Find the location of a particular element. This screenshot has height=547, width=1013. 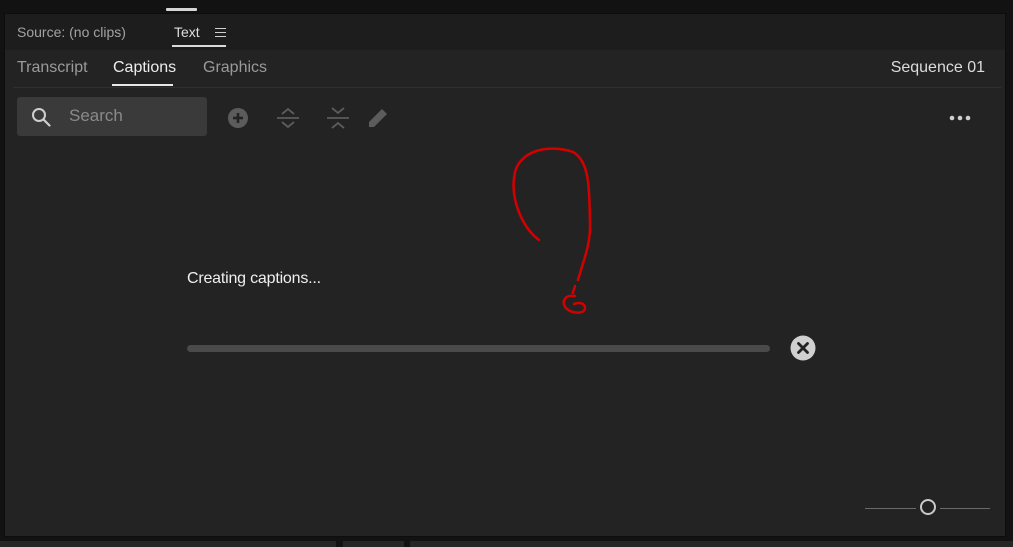

red-question-mark-annotation is located at coordinates (553, 234).